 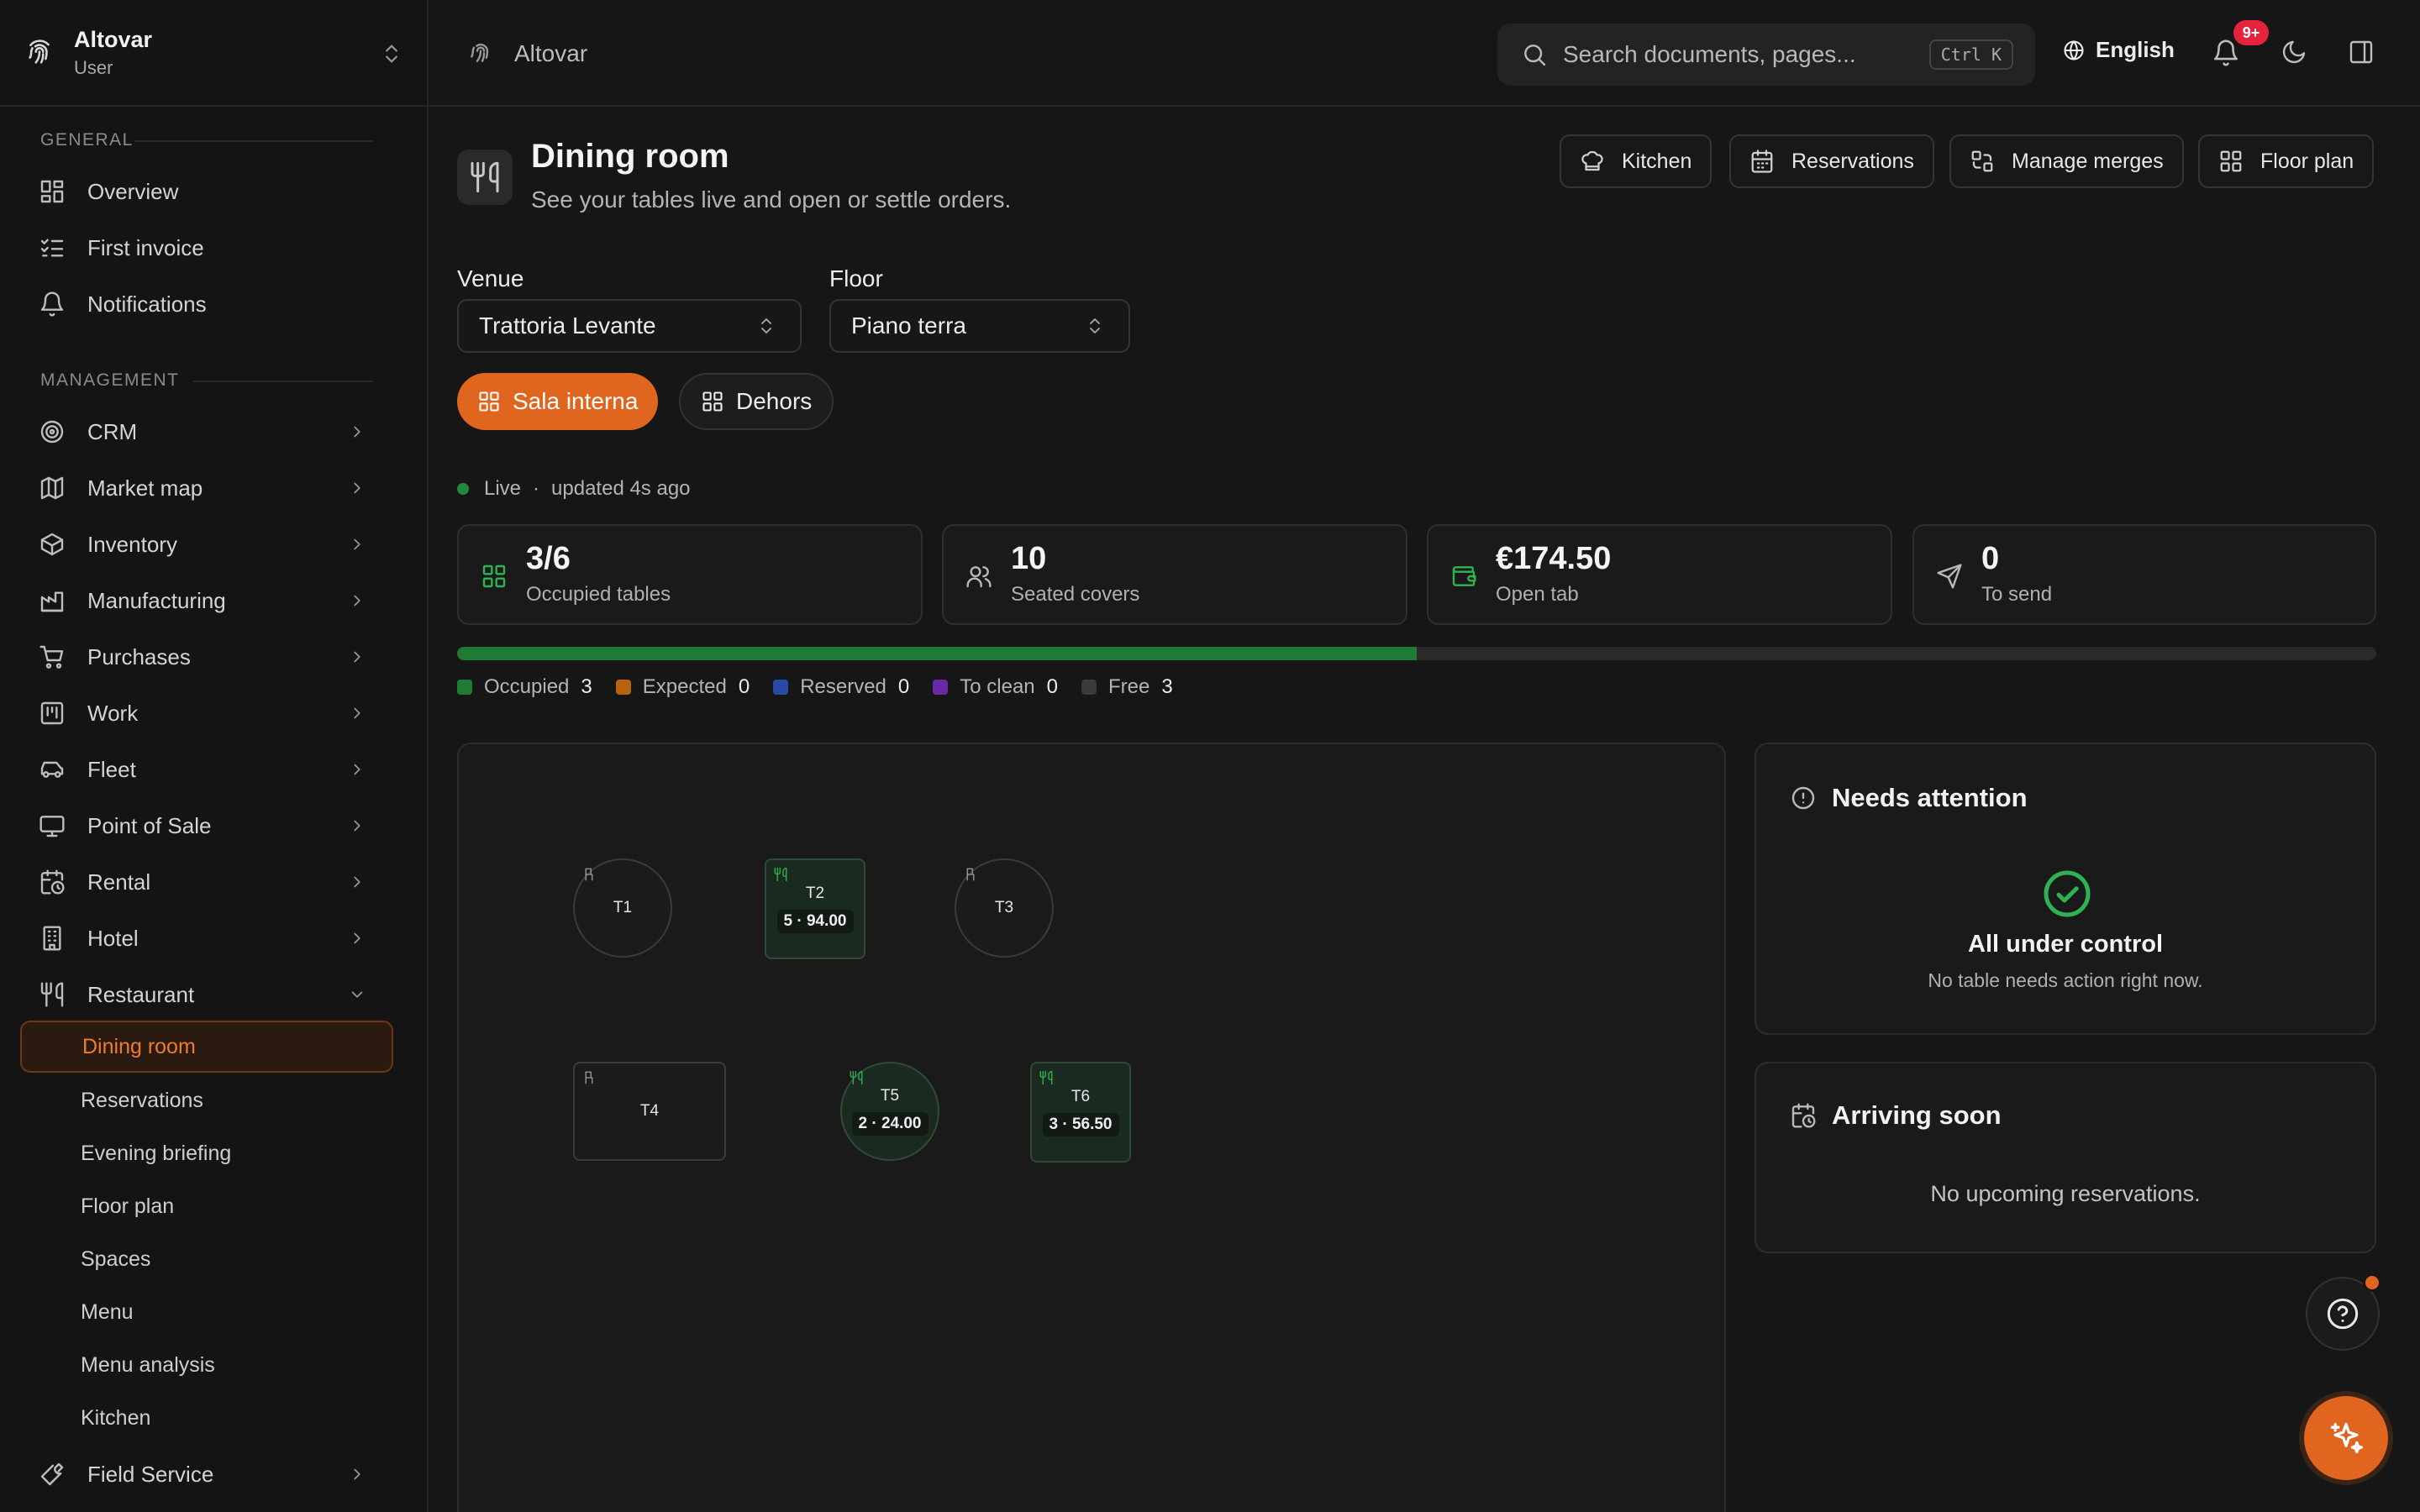 I want to click on table-t3: T3, so click(x=1004, y=908).